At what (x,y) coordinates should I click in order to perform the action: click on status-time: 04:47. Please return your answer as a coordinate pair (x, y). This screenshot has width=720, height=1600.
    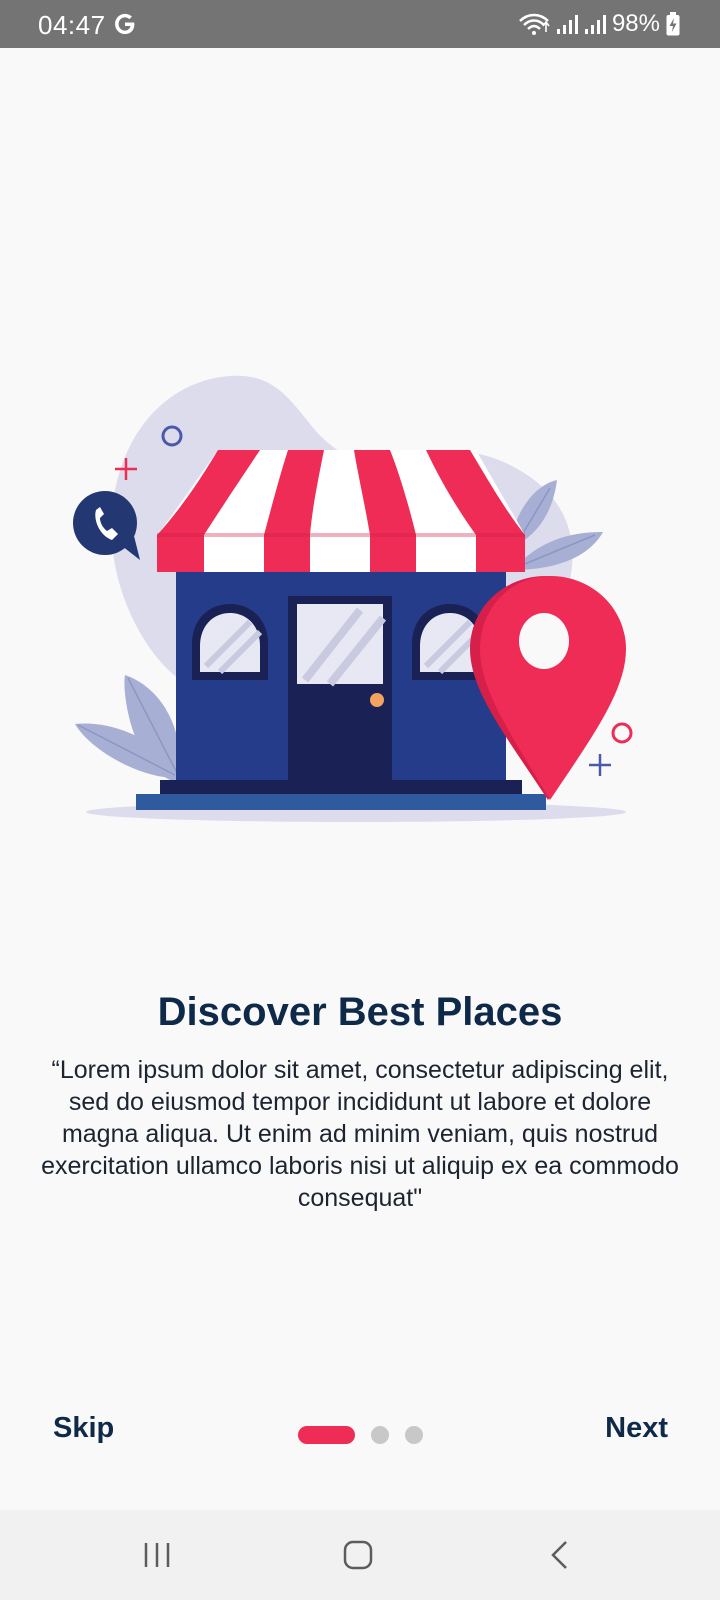
    Looking at the image, I should click on (72, 25).